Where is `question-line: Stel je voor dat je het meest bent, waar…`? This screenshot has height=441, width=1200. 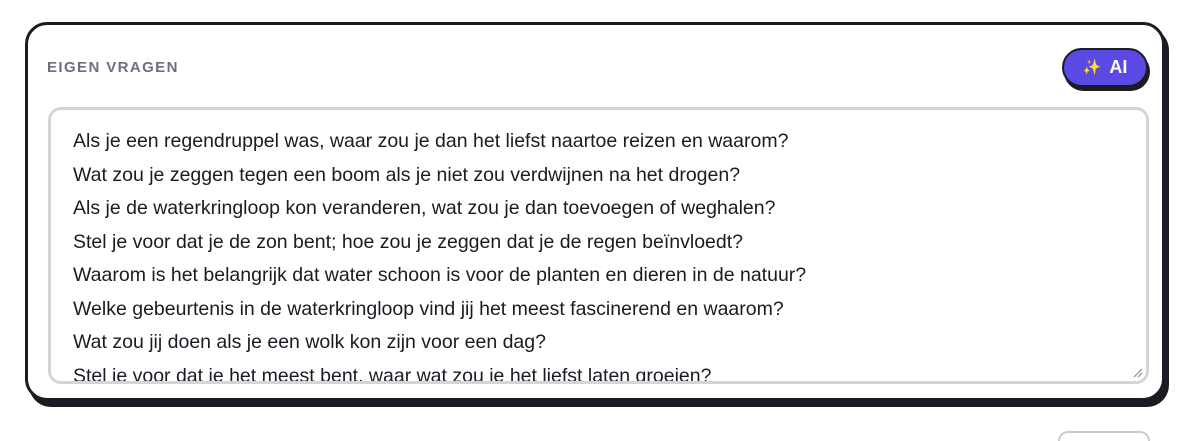 question-line: Stel je voor dat je het meest bent, waar… is located at coordinates (392, 374).